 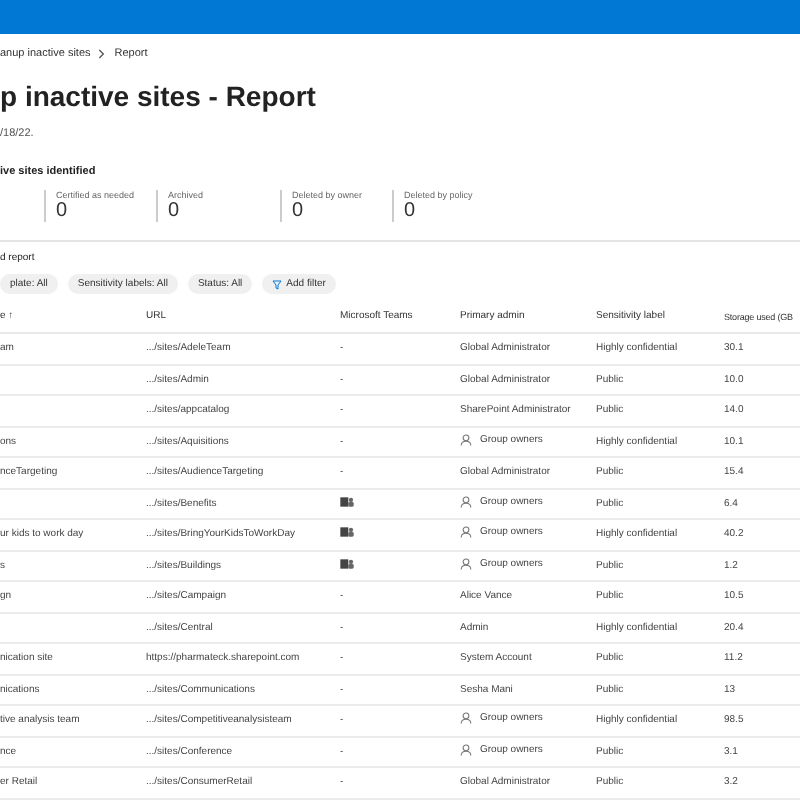 I want to click on chevron-icon, so click(x=102, y=54).